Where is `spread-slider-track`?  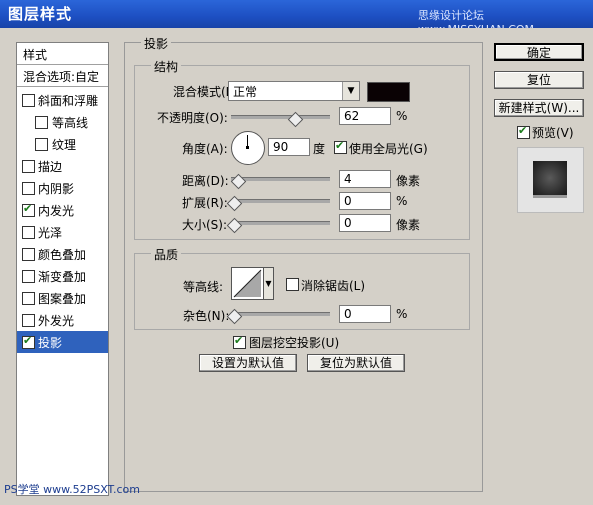
spread-slider-track is located at coordinates (280, 201).